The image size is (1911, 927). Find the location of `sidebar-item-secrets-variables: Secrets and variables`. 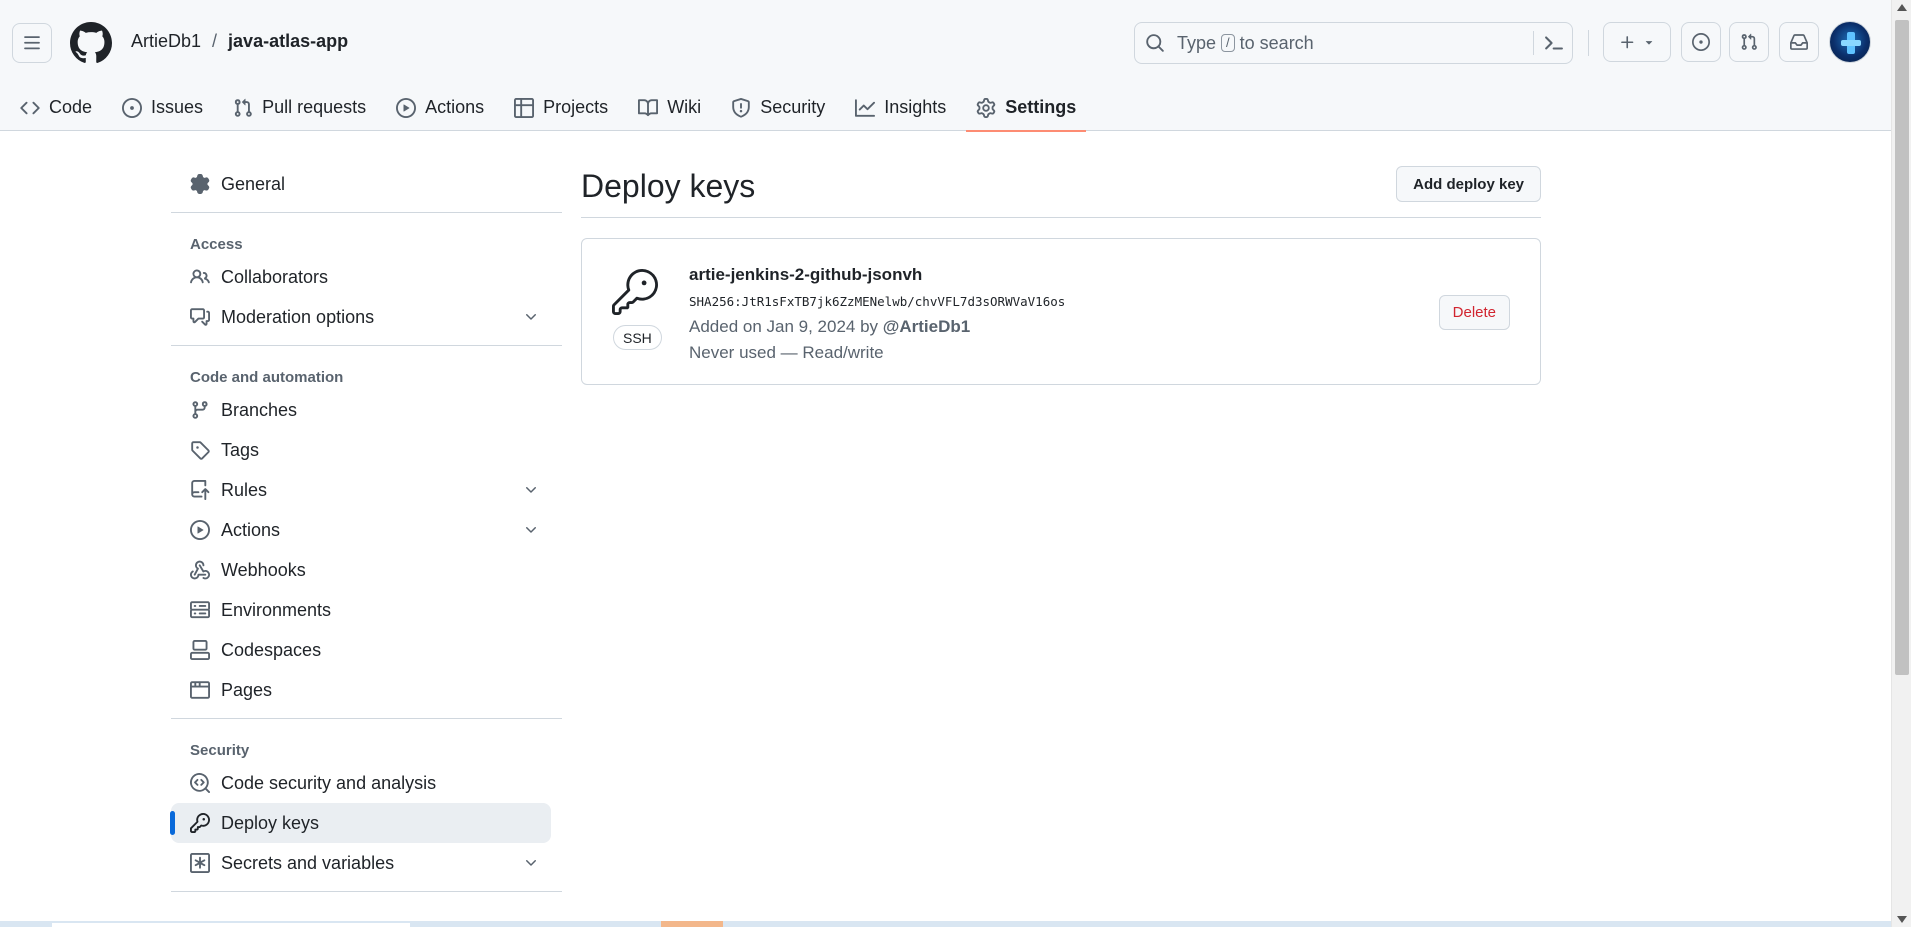

sidebar-item-secrets-variables: Secrets and variables is located at coordinates (361, 863).